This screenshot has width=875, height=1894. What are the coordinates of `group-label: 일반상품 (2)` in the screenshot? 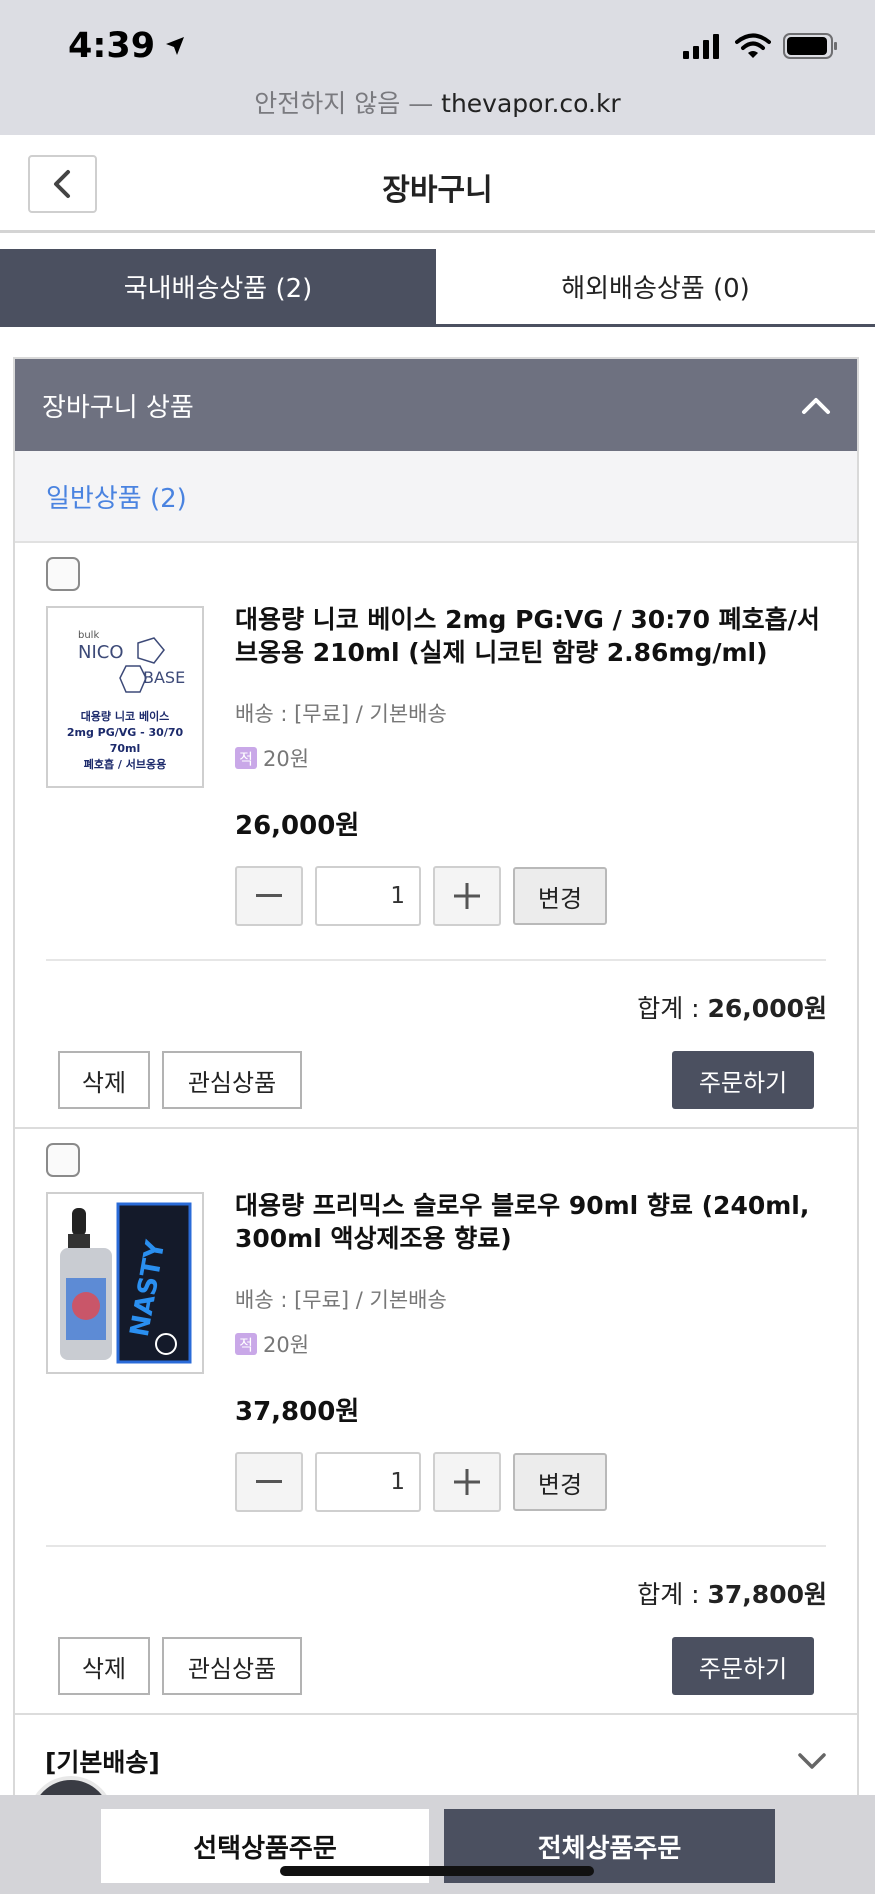 It's located at (436, 497).